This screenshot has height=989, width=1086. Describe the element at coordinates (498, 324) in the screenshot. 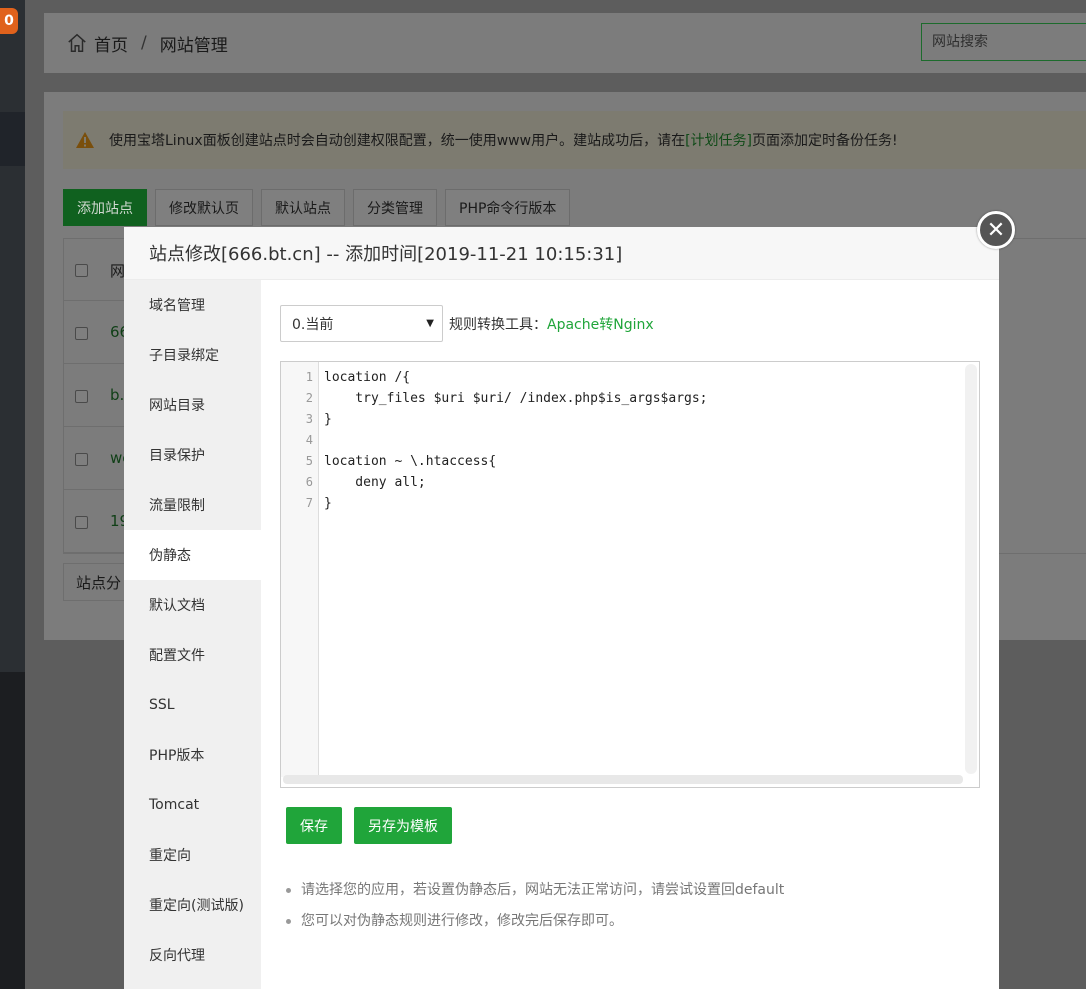

I see `rule-tool-label: 规则转换工具：` at that location.